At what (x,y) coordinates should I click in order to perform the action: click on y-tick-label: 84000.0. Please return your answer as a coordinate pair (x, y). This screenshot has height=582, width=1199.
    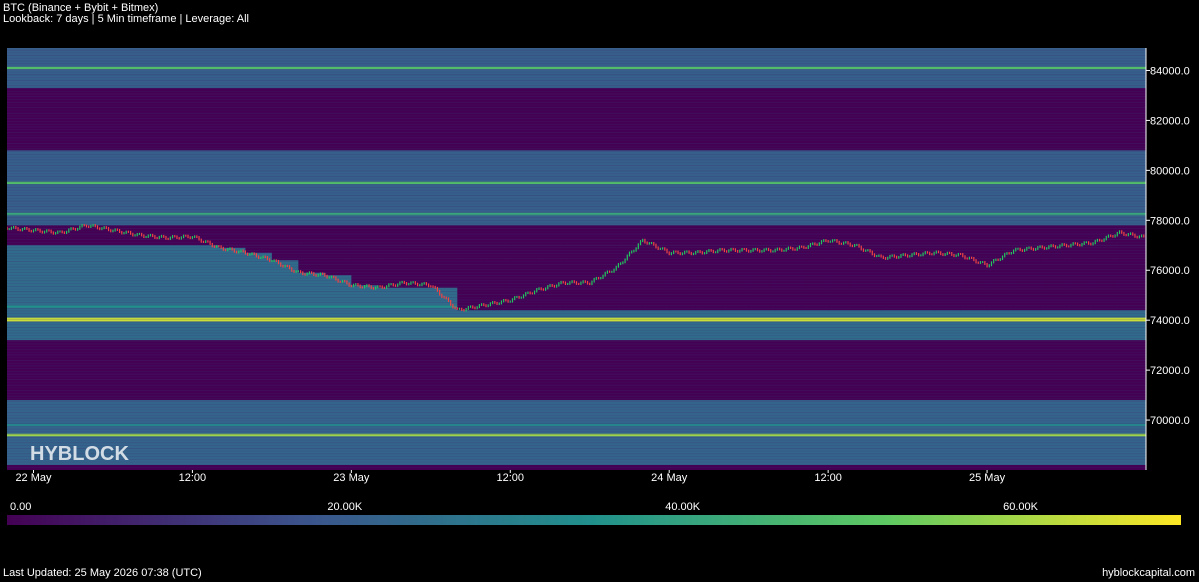
    Looking at the image, I should click on (1170, 71).